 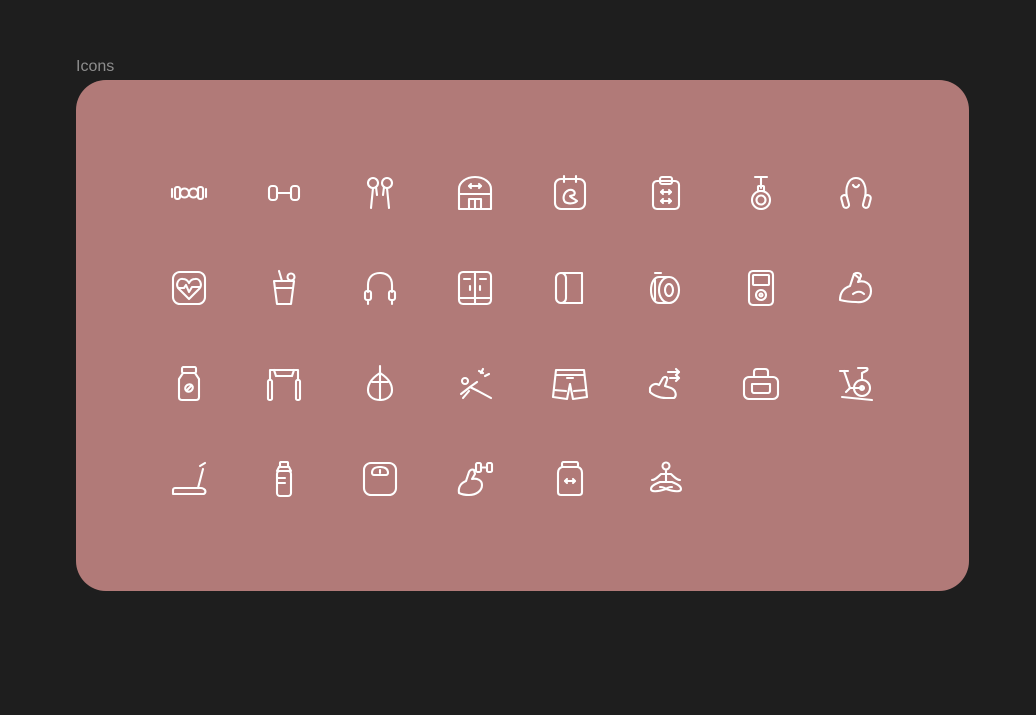 I want to click on gymnastic-ring-icon, so click(x=761, y=193).